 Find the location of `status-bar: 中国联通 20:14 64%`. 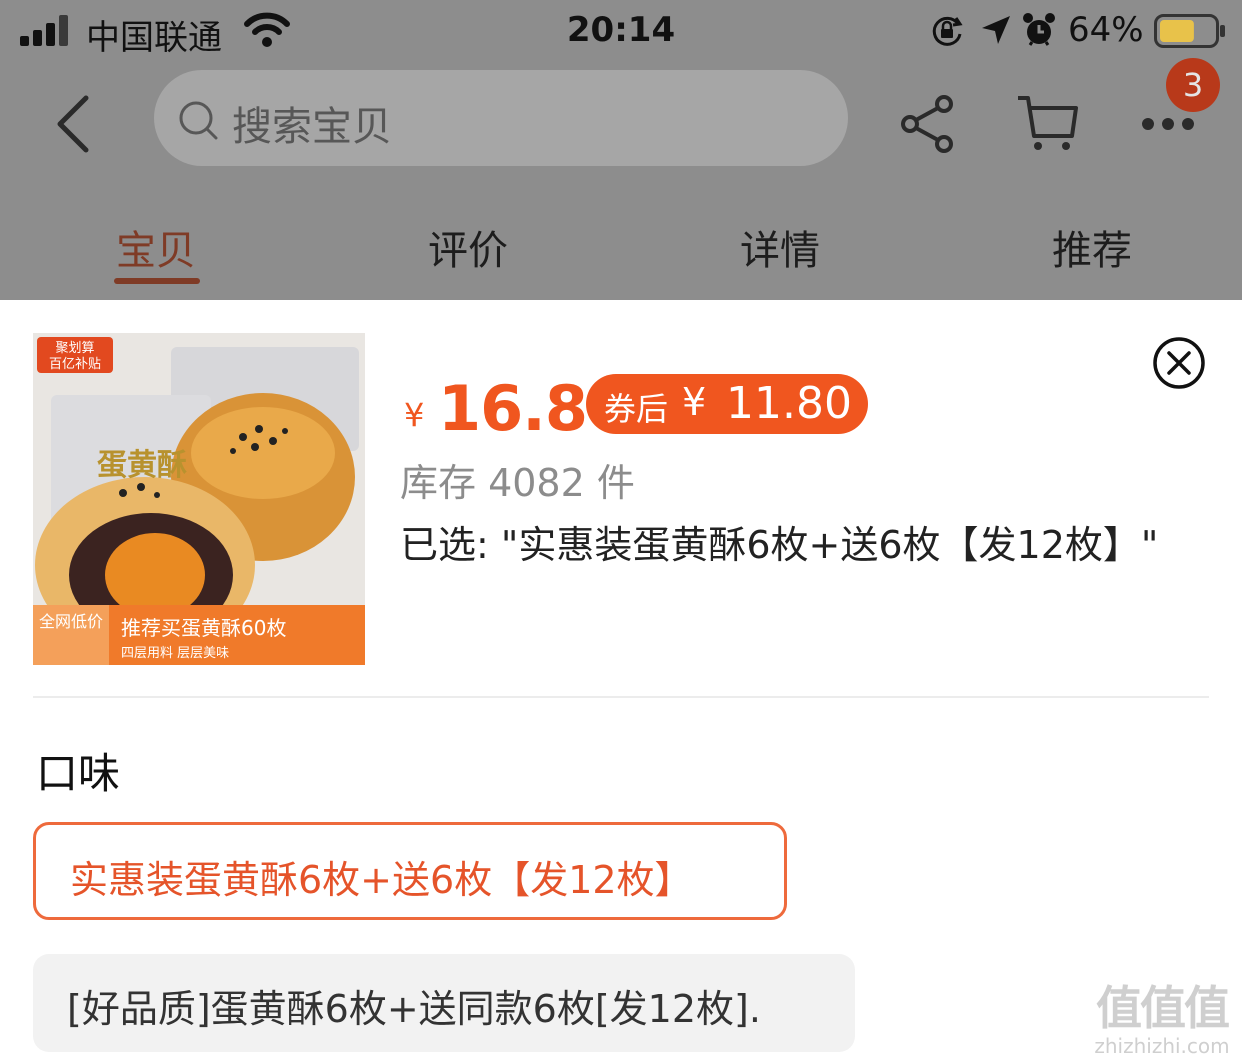

status-bar: 中国联通 20:14 64% is located at coordinates (621, 33).